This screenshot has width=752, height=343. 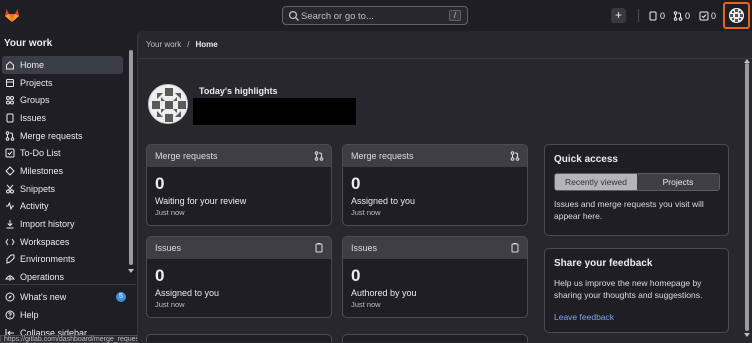 I want to click on sidebar-item-label: Milestones, so click(x=42, y=170).